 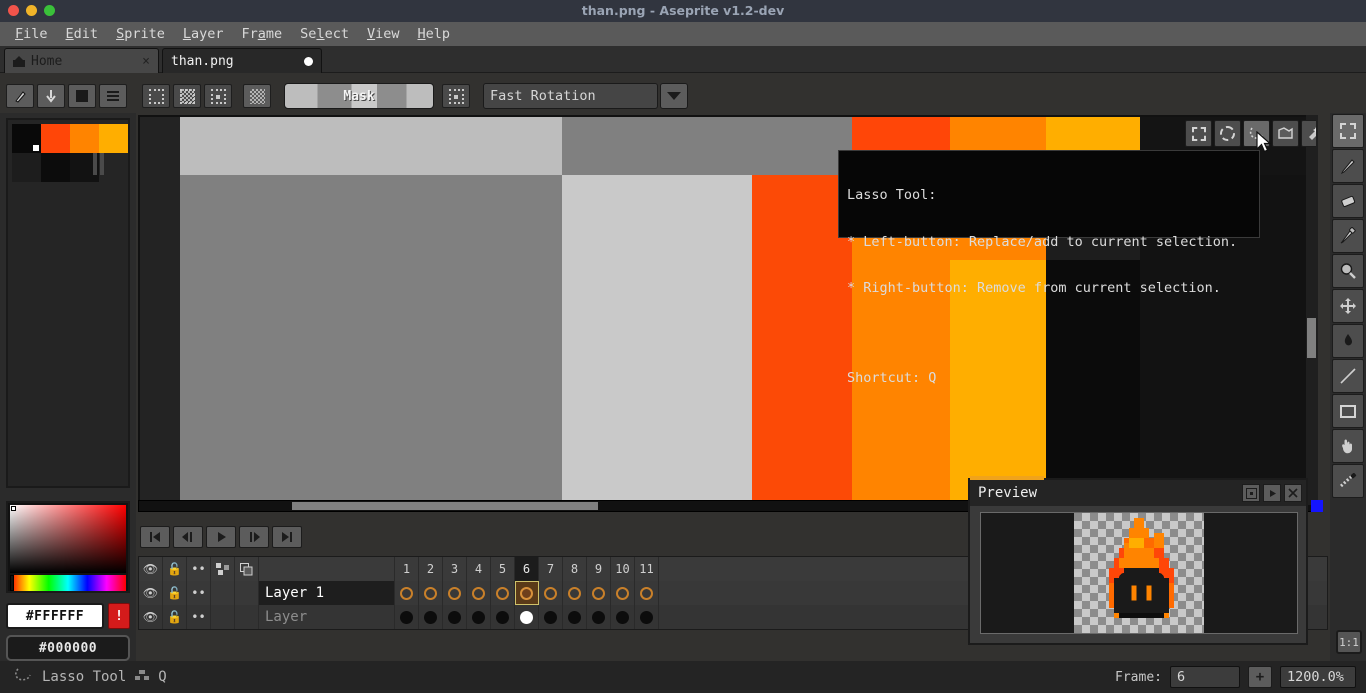 What do you see at coordinates (503, 569) in the screenshot?
I see `frame-header-5: 5` at bounding box center [503, 569].